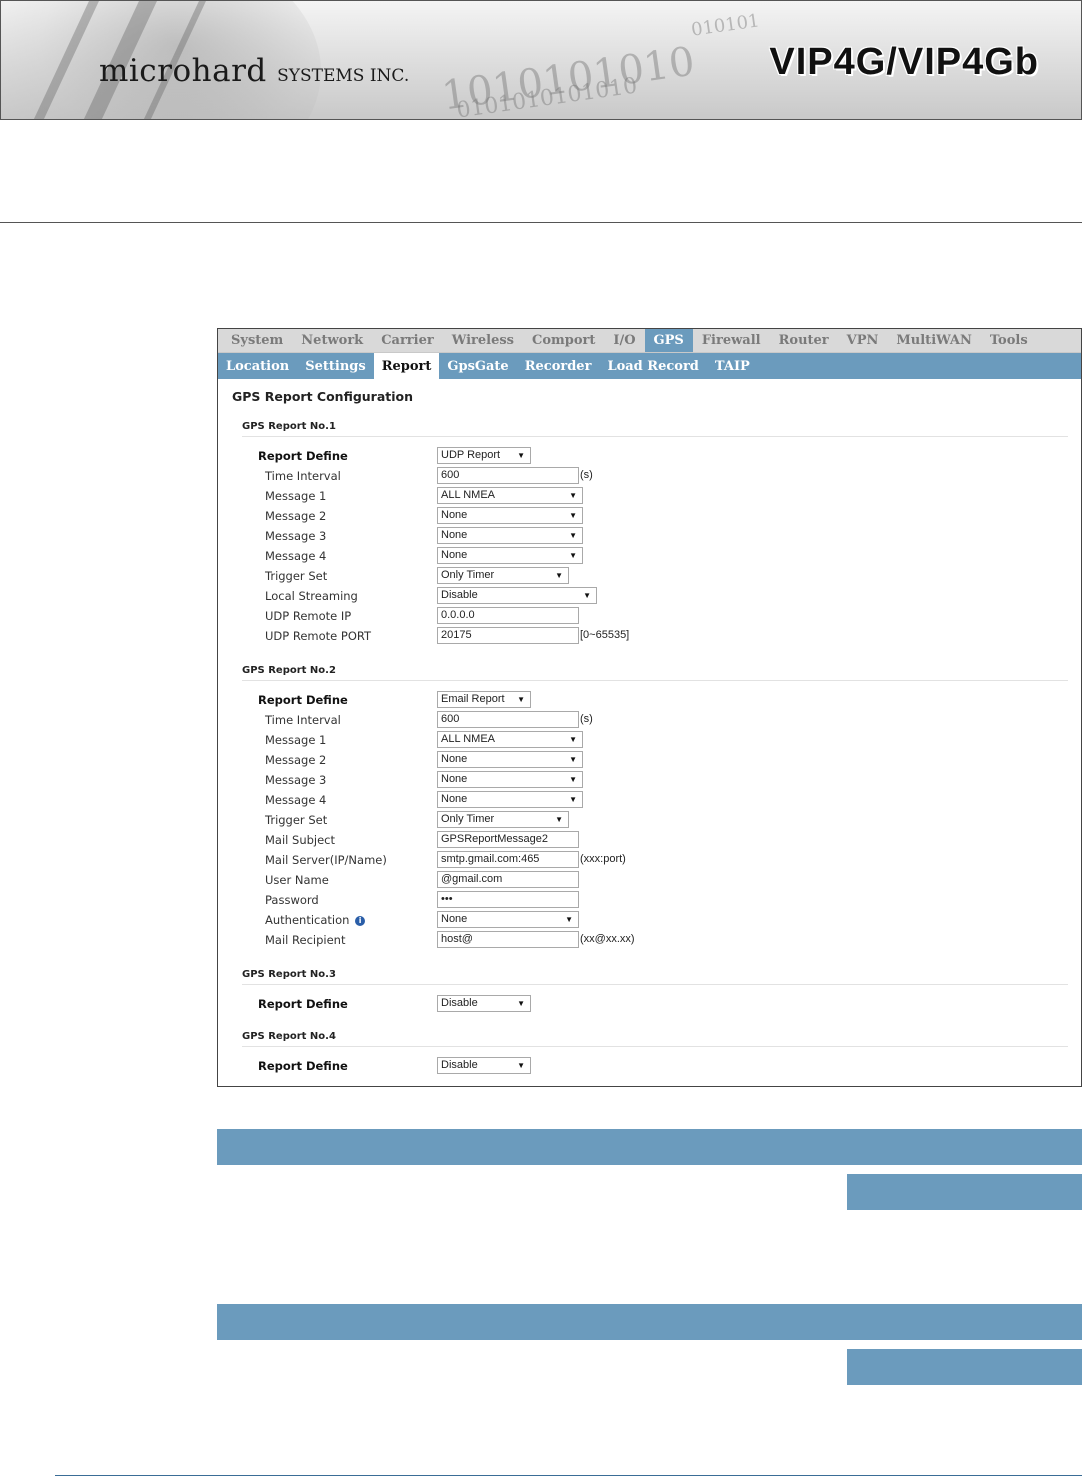  Describe the element at coordinates (508, 859) in the screenshot. I see `mail-server-input: smtp.gmail.com:465` at that location.